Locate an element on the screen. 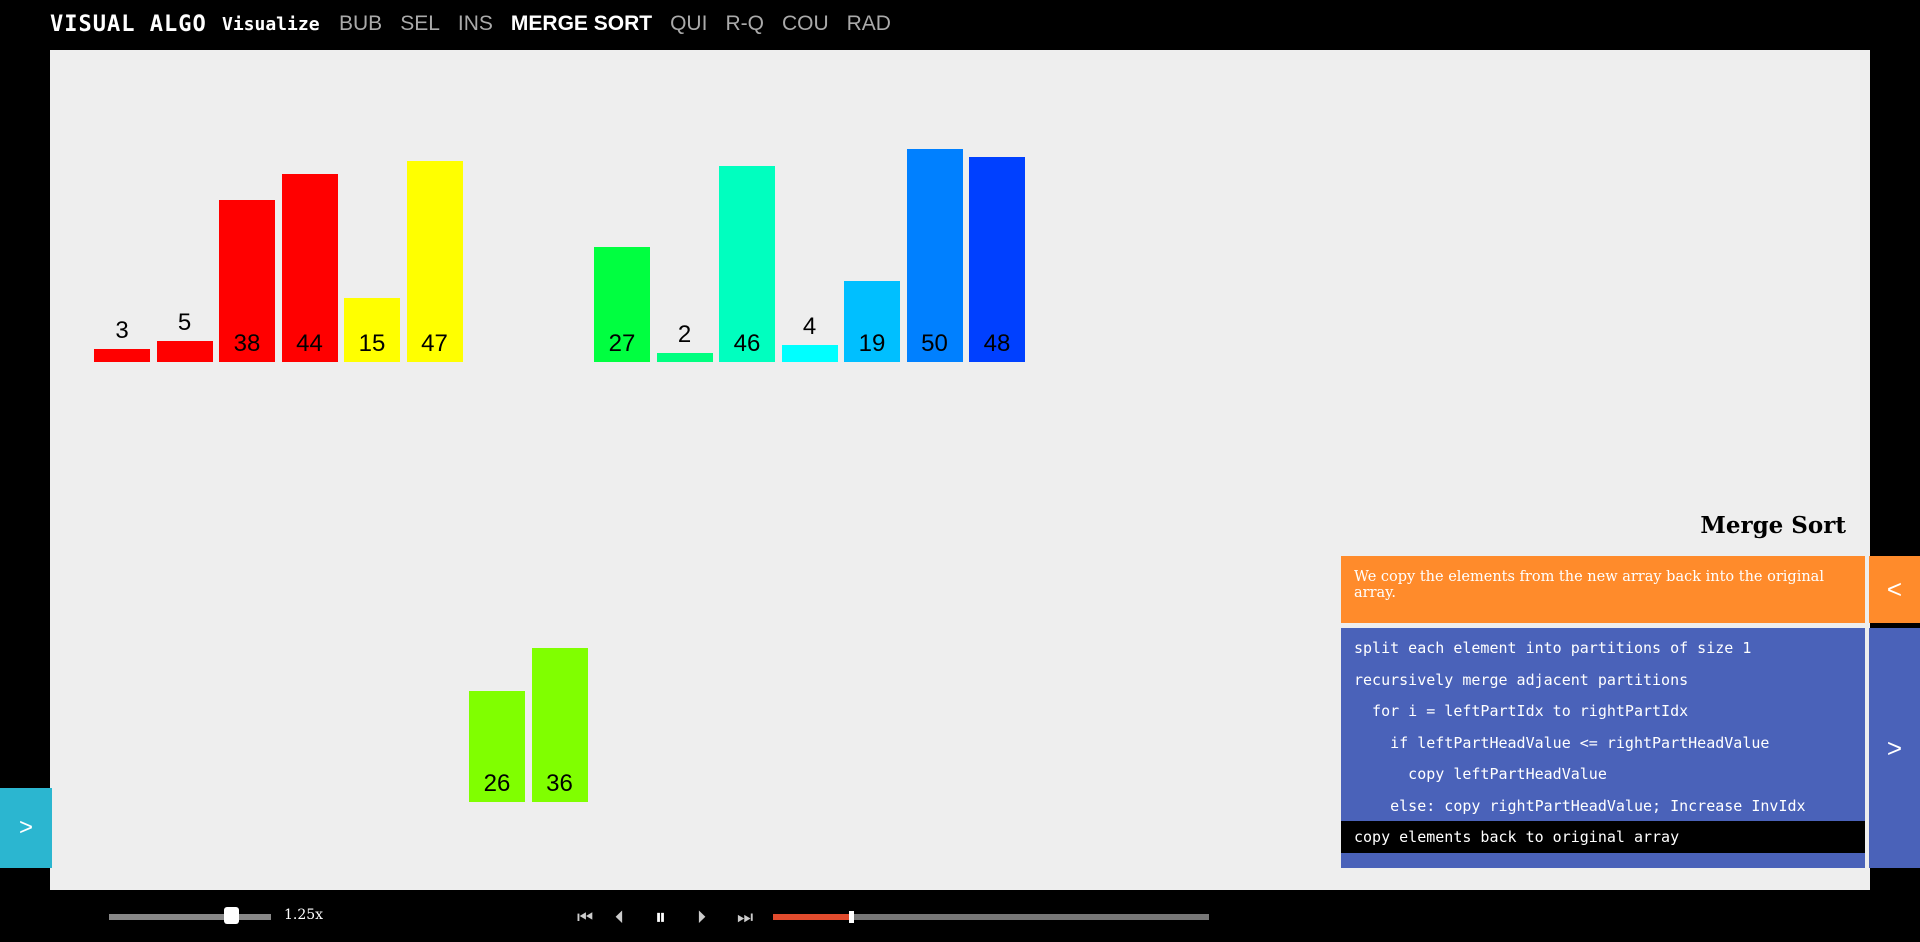 The image size is (1920, 942). pseudocode-line: copy elements back to original array is located at coordinates (1603, 837).